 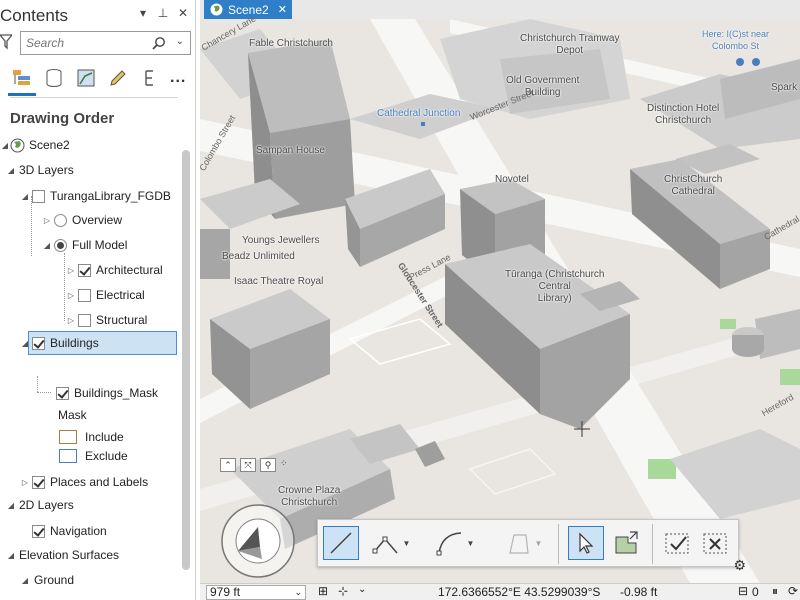 What do you see at coordinates (284, 465) in the screenshot?
I see `more-nav-icon: ⁘` at bounding box center [284, 465].